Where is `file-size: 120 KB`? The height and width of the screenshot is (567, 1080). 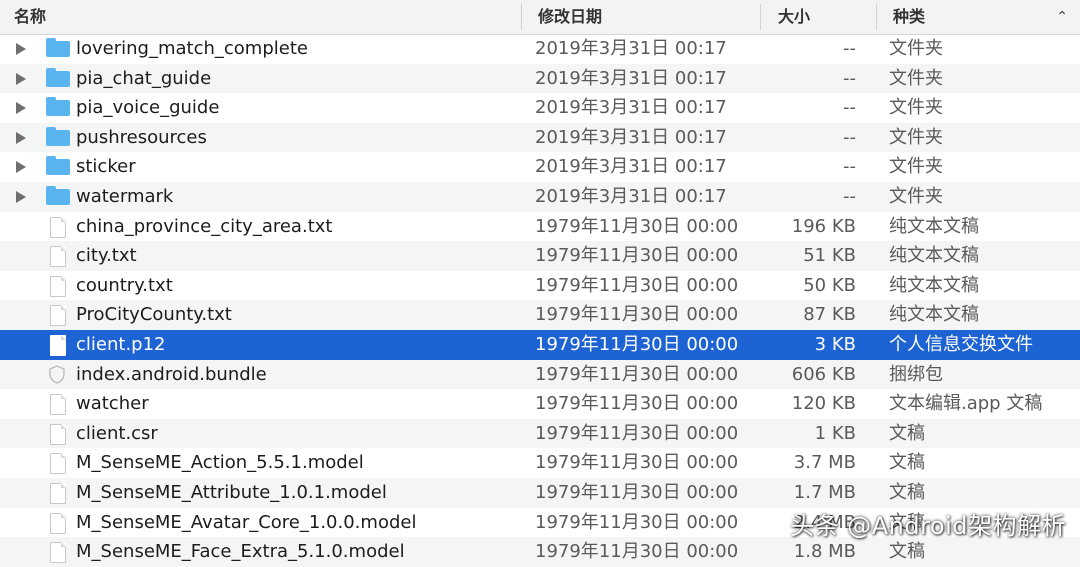
file-size: 120 KB is located at coordinates (823, 404).